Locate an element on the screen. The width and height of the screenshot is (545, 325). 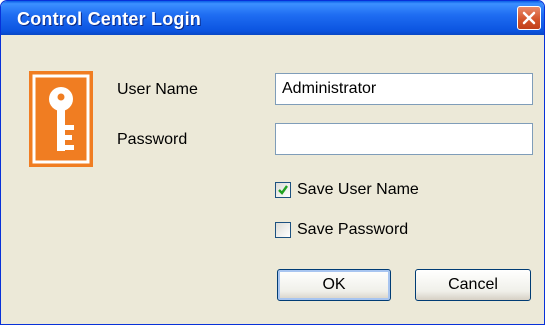
close-button is located at coordinates (529, 18).